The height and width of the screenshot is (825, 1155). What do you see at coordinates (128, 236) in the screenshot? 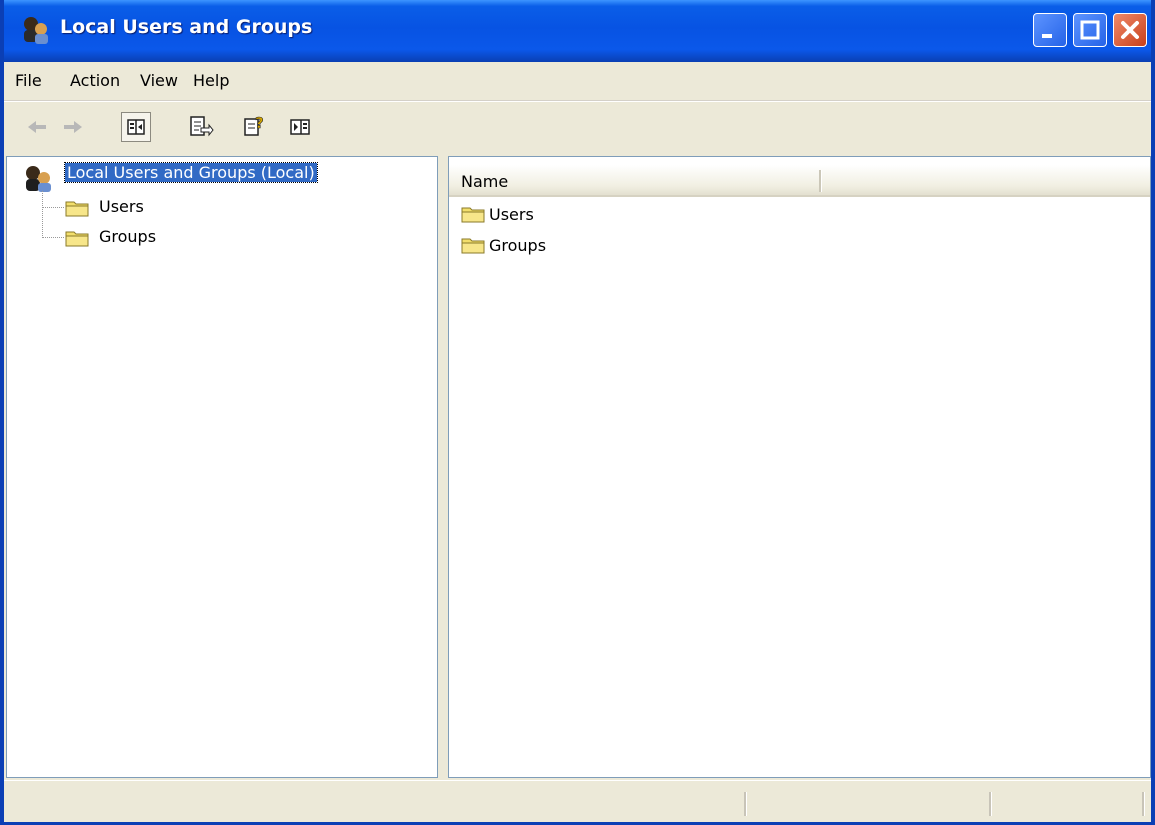
I see `tree-item-label: Groups` at bounding box center [128, 236].